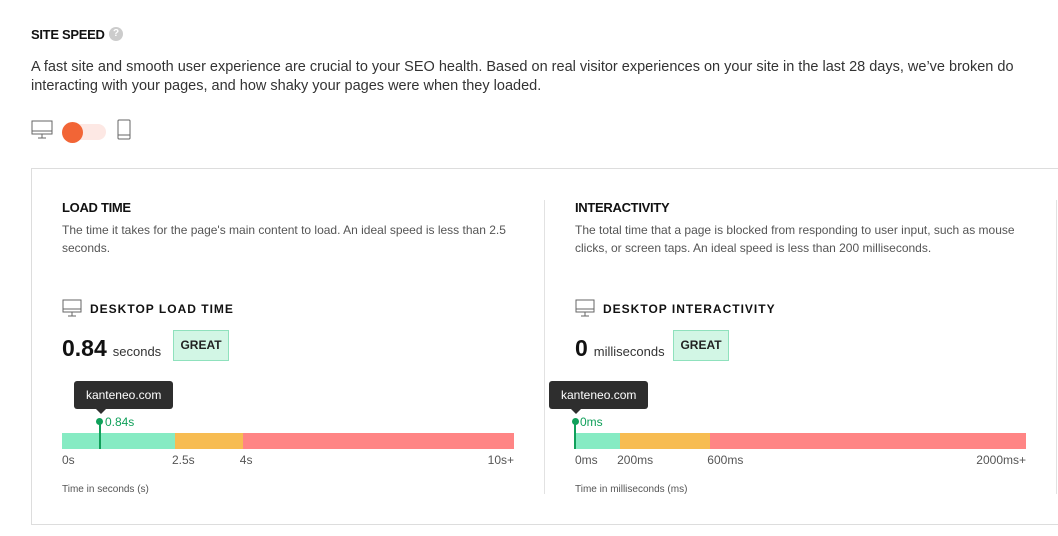  I want to click on axis-label: Time in milliseconds (ms), so click(631, 489).